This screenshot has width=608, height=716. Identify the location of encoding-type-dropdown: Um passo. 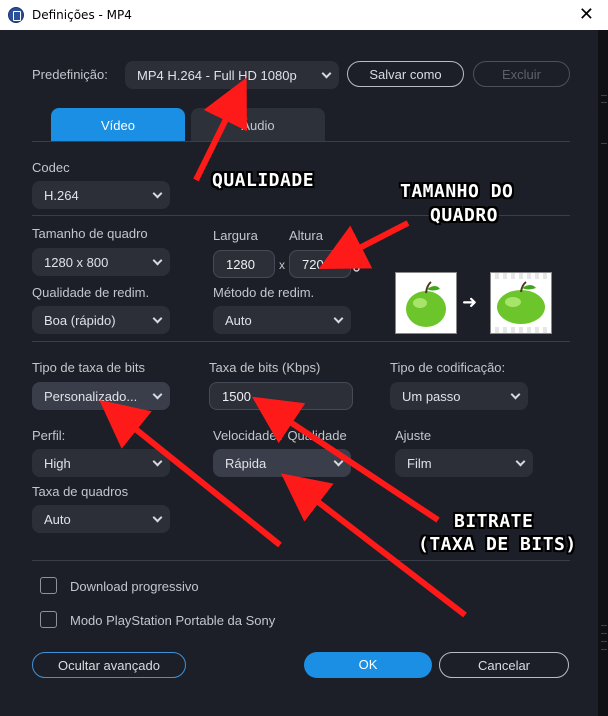
(459, 396).